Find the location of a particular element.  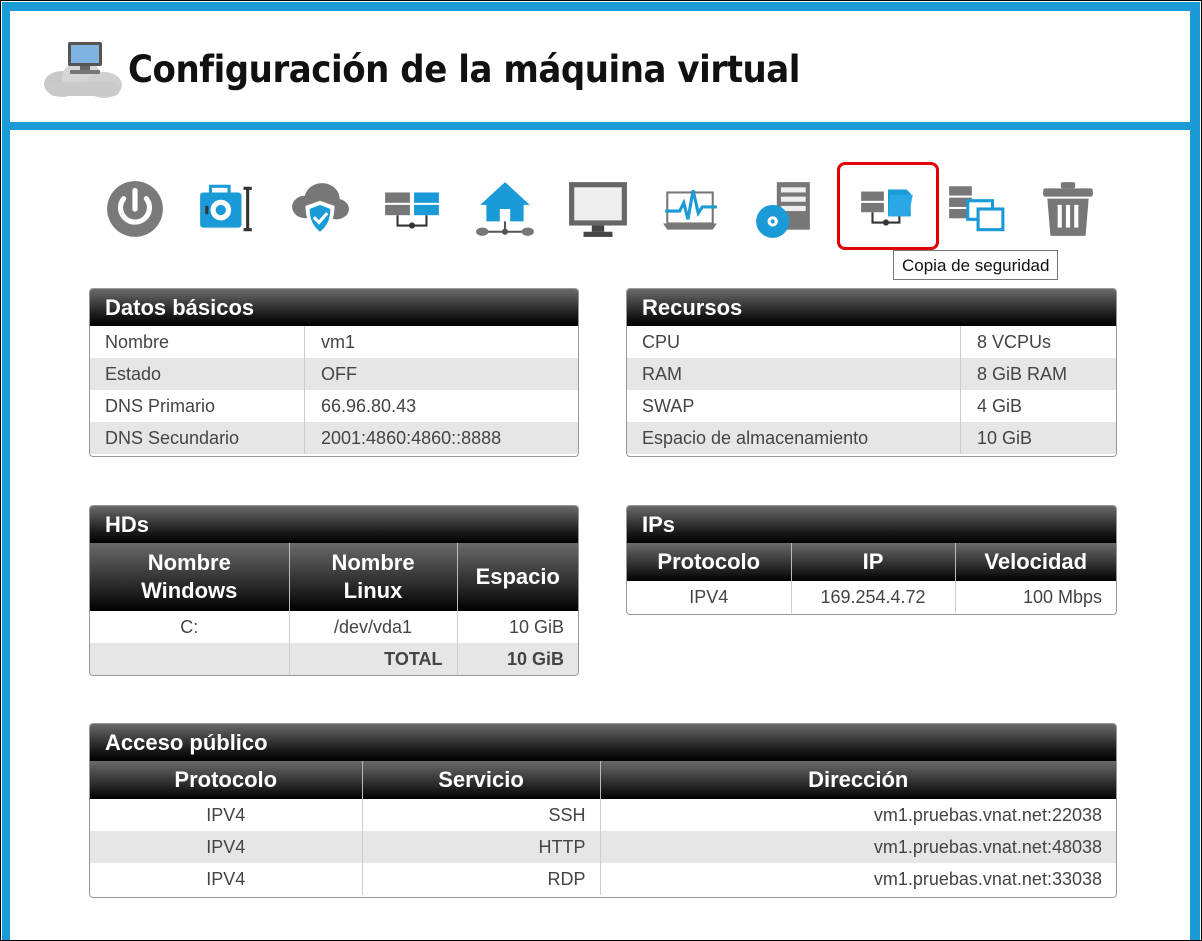

row-label: DNS Primario is located at coordinates (197, 406).